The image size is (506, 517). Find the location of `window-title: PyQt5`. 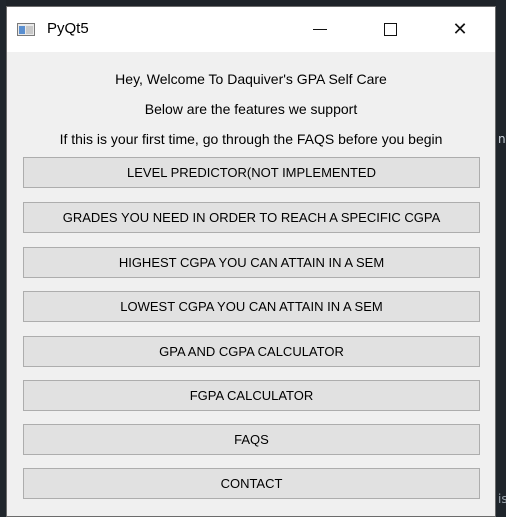

window-title: PyQt5 is located at coordinates (68, 28).